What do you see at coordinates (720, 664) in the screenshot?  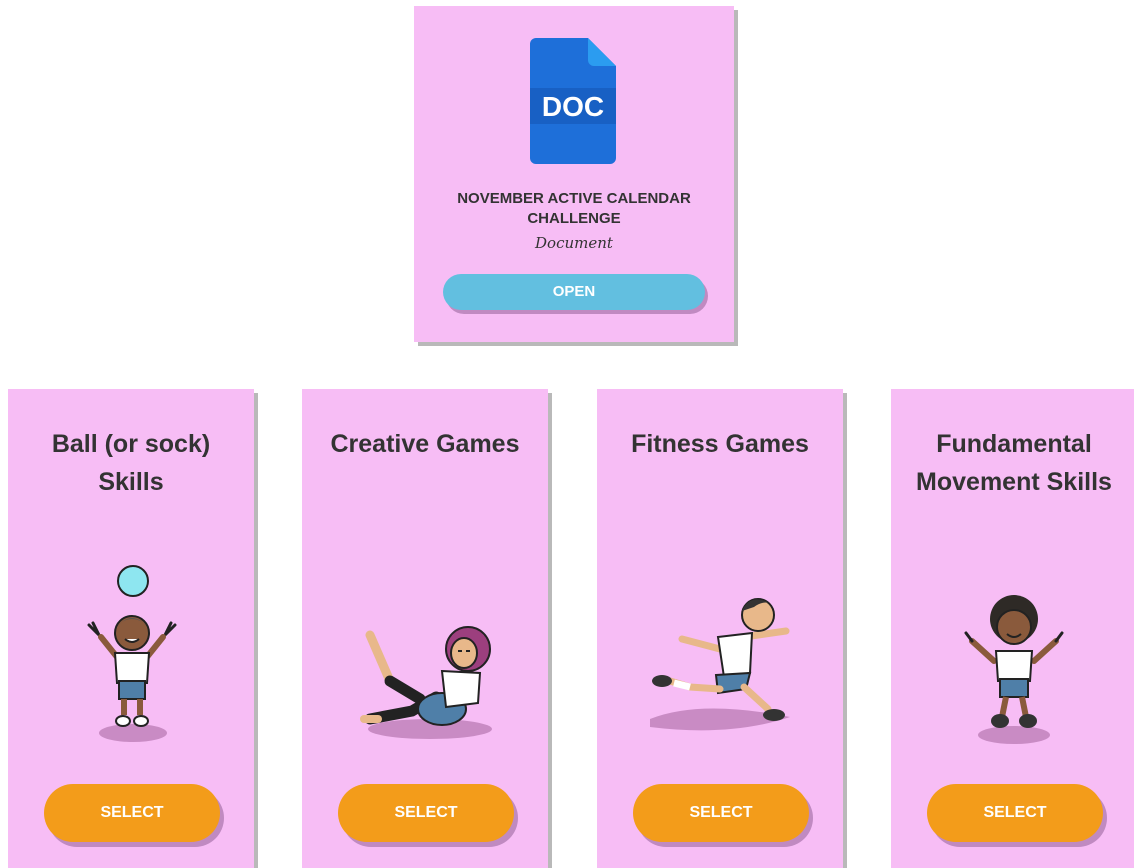 I see `boy-running-illustration` at bounding box center [720, 664].